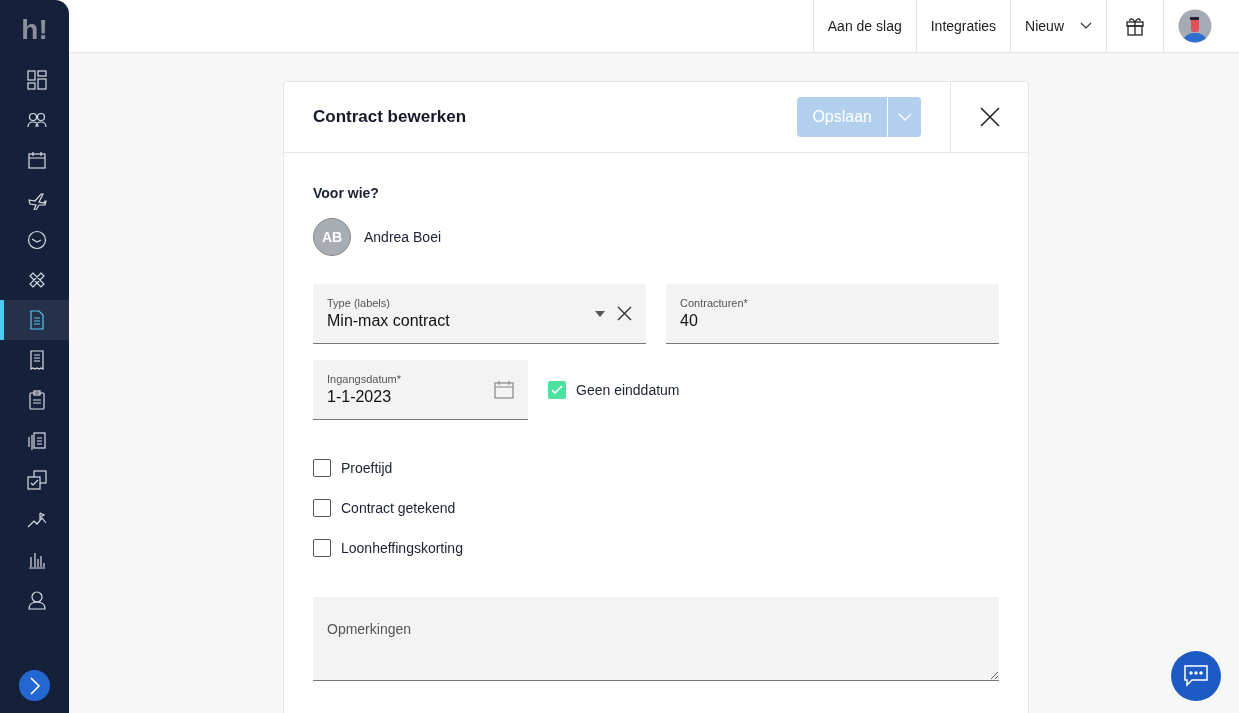  I want to click on expand-button, so click(34, 685).